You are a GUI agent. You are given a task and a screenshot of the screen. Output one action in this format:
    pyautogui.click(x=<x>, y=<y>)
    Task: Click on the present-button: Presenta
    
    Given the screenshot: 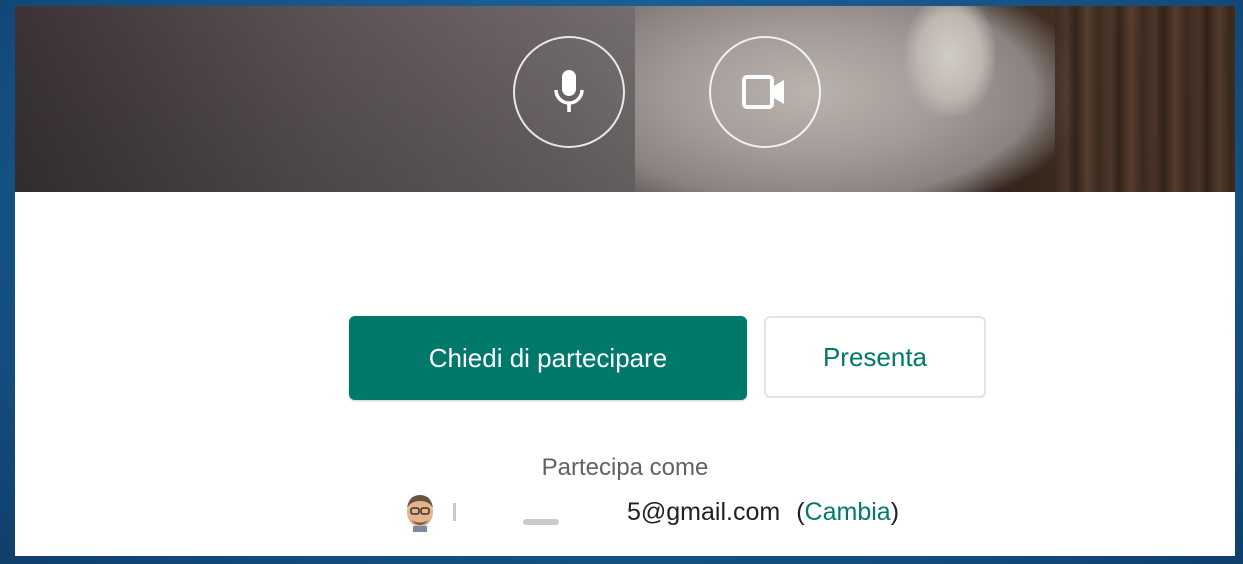 What is the action you would take?
    pyautogui.click(x=875, y=357)
    